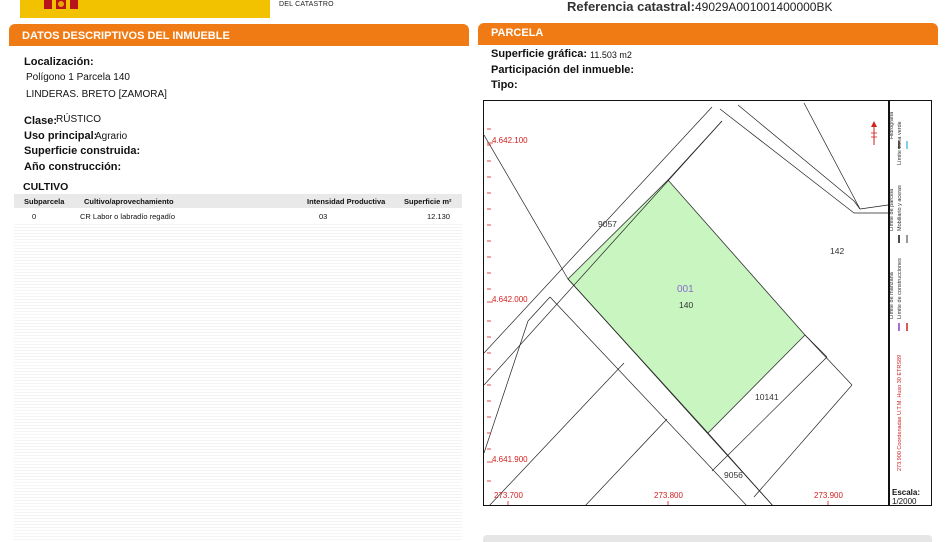  What do you see at coordinates (44, 201) in the screenshot?
I see `col-subparcela: Subparcela` at bounding box center [44, 201].